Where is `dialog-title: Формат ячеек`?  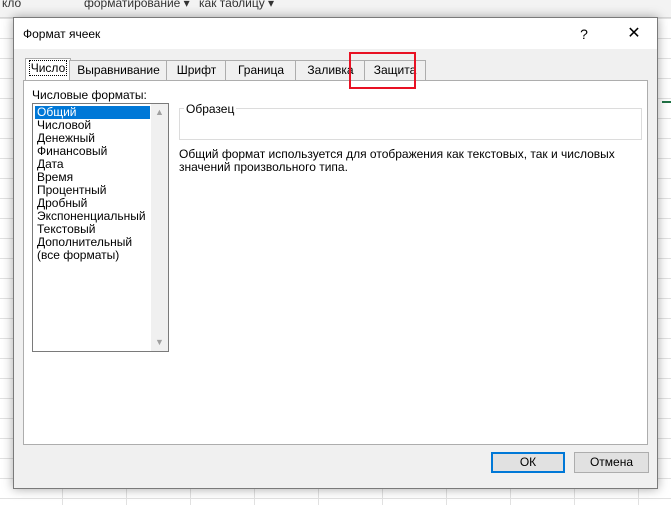 dialog-title: Формат ячеек is located at coordinates (62, 34).